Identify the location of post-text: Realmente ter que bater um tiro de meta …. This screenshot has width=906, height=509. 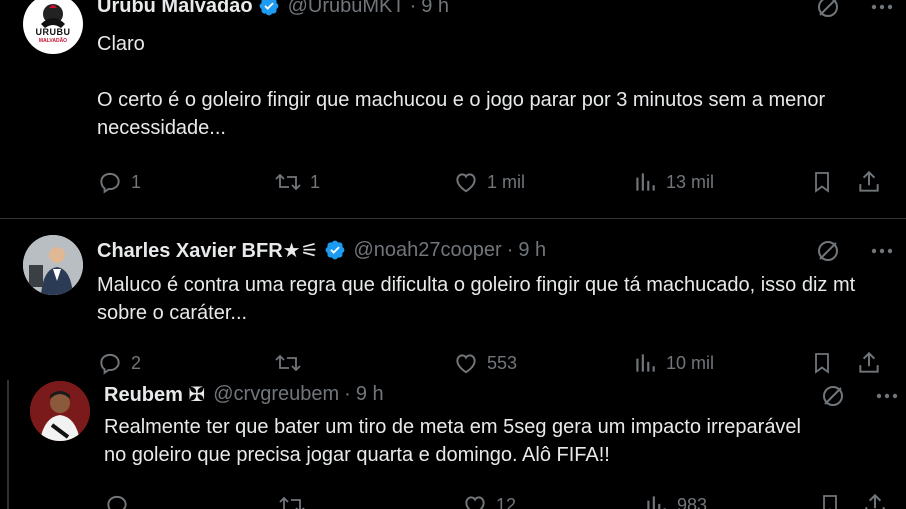
(455, 441).